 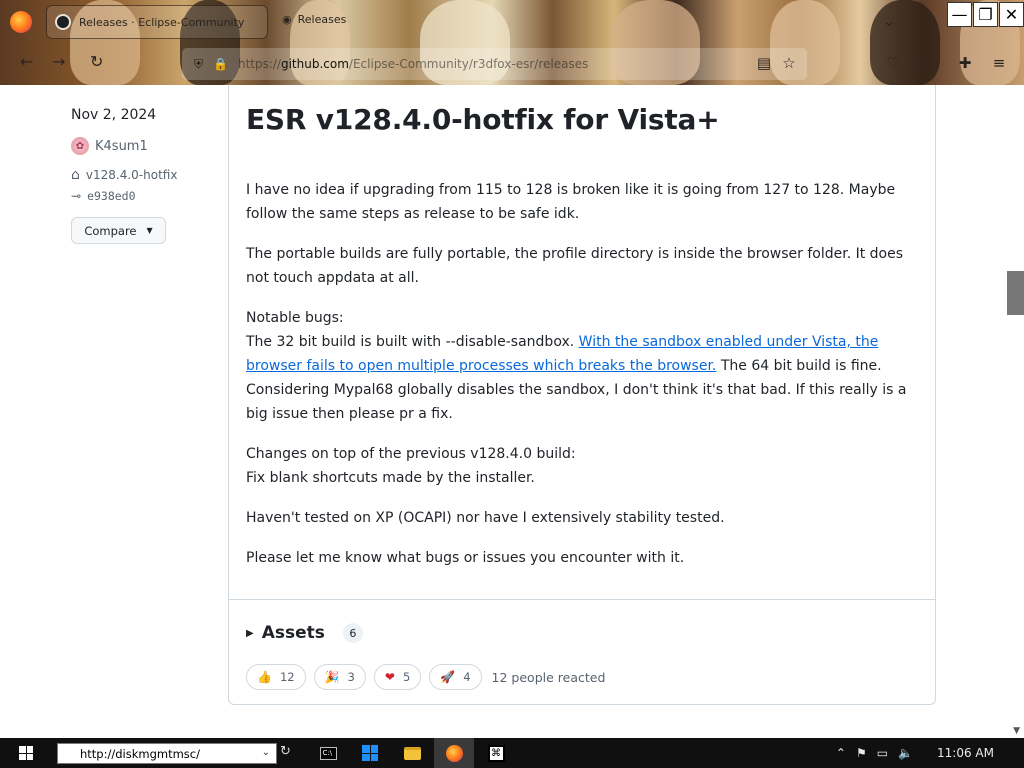 What do you see at coordinates (483, 119) in the screenshot?
I see `release-title: ESR v128.4.0-hotfix for Vista+` at bounding box center [483, 119].